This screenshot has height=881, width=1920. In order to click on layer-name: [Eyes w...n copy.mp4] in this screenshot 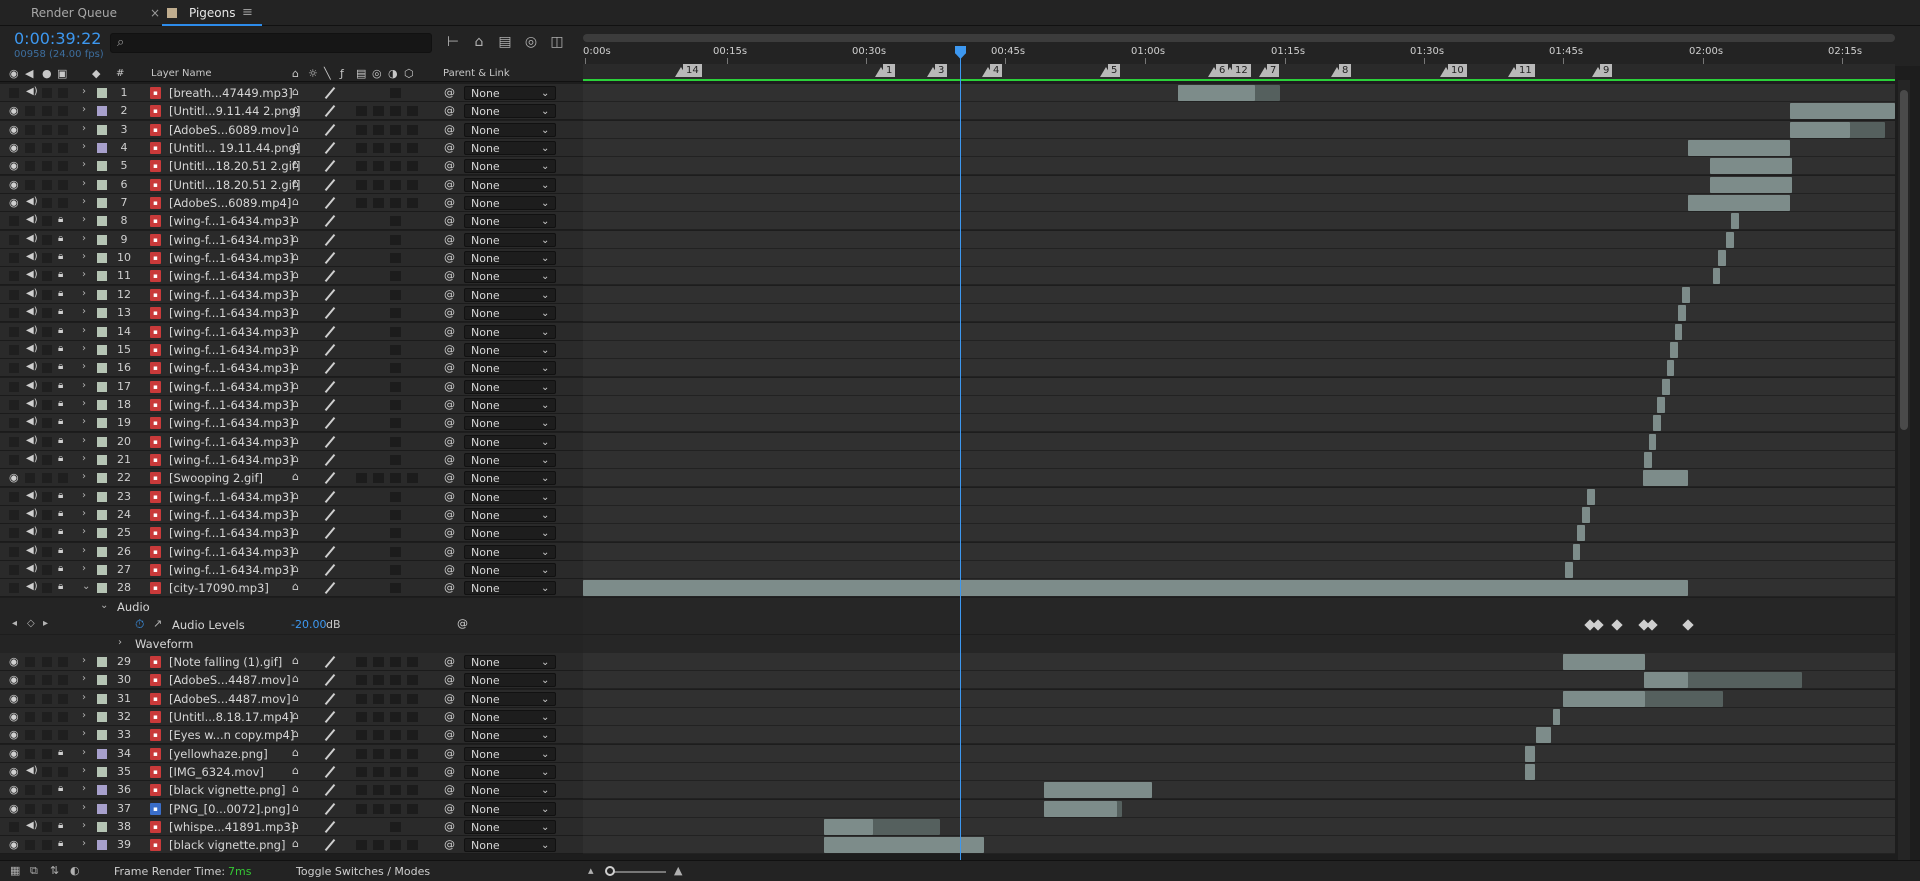, I will do `click(231, 735)`.